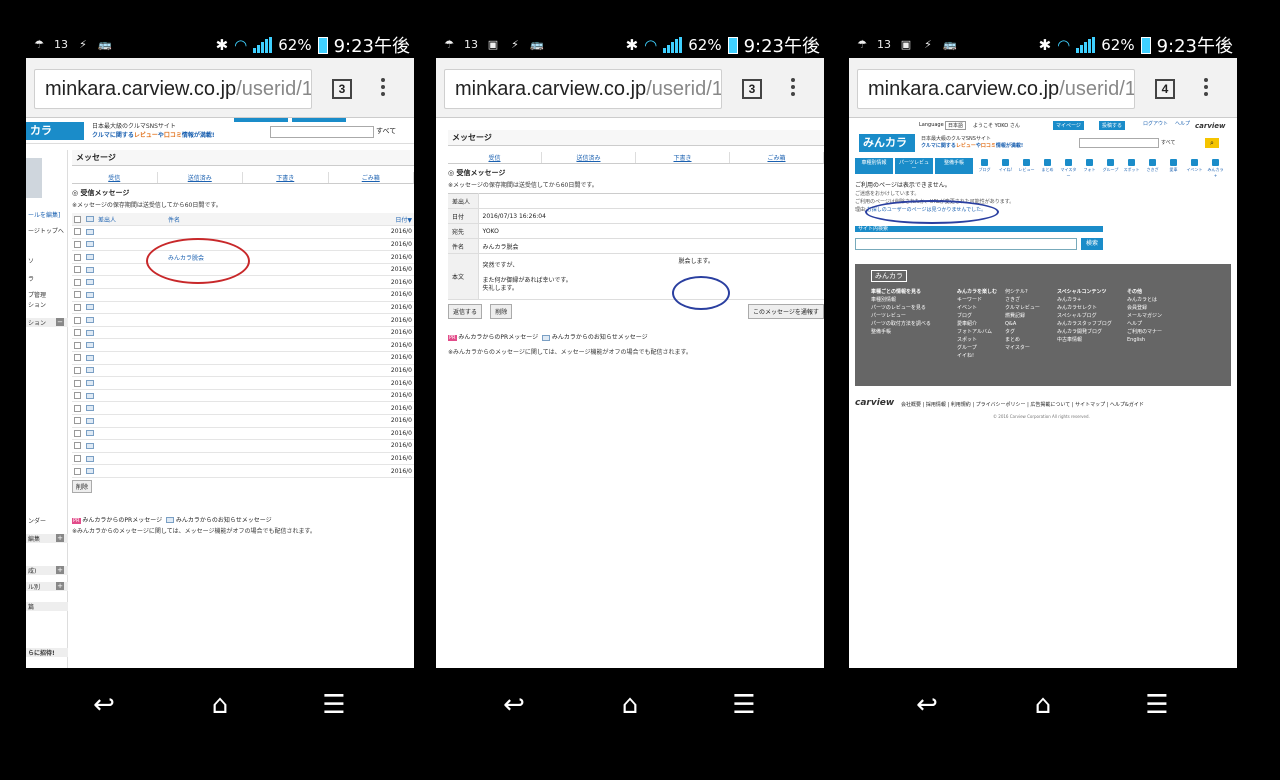 The height and width of the screenshot is (780, 1280). I want to click on footer-link: パーツレビュー, so click(901, 316).